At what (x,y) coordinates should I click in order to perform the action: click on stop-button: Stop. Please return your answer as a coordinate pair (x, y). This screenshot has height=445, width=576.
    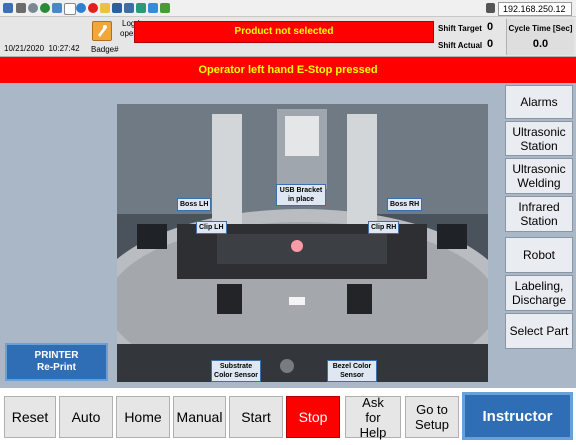
    Looking at the image, I should click on (313, 417).